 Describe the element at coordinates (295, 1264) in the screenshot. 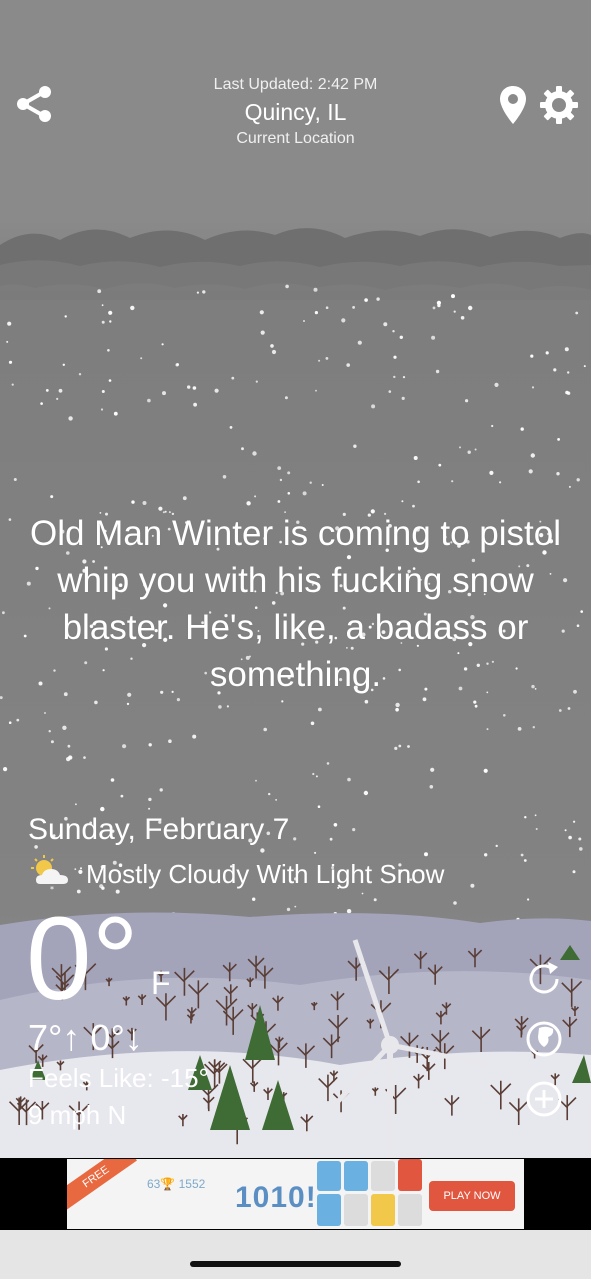

I see `home-indicator` at that location.